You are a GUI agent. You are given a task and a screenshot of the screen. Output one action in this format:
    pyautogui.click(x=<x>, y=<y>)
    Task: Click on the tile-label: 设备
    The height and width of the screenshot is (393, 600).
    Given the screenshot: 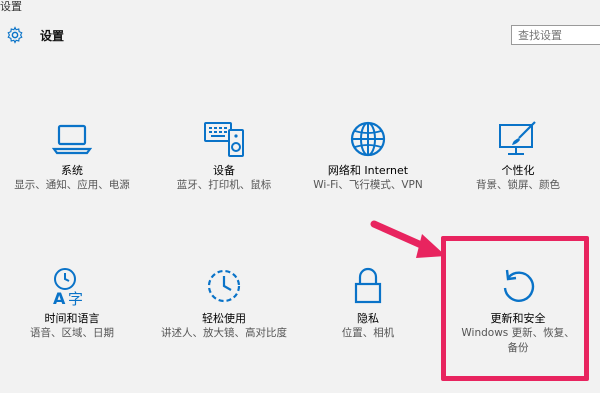 What is the action you would take?
    pyautogui.click(x=224, y=170)
    